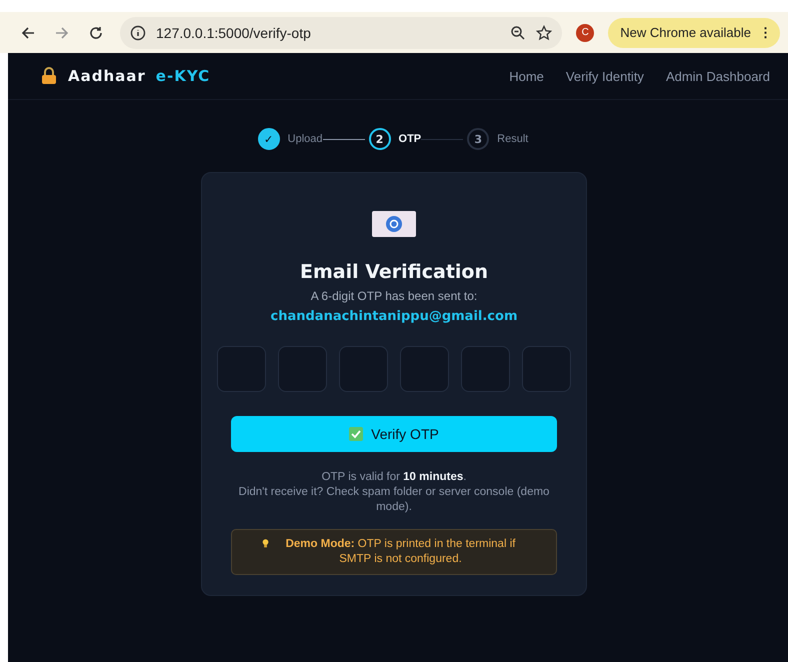  What do you see at coordinates (49, 76) in the screenshot?
I see `lock-icon` at bounding box center [49, 76].